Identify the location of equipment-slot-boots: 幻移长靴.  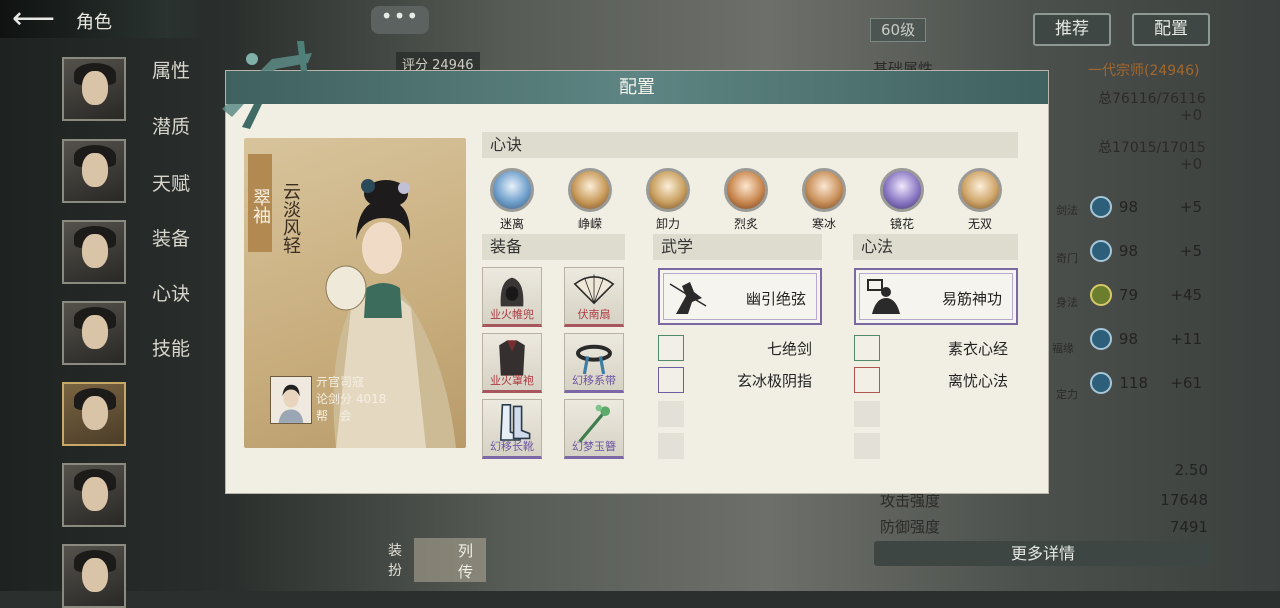
(512, 429).